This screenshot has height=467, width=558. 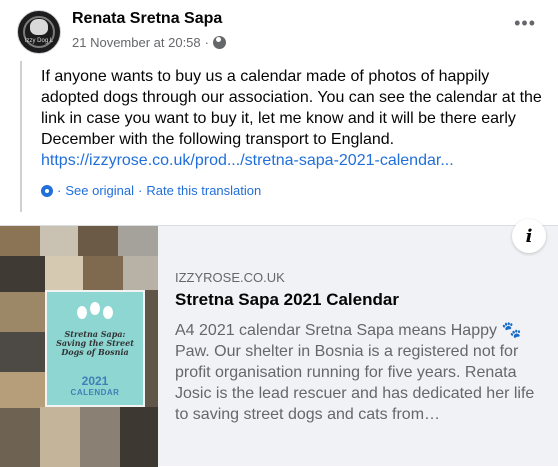 I want to click on post-meta: 21 November at 20:58 ·, so click(x=149, y=42).